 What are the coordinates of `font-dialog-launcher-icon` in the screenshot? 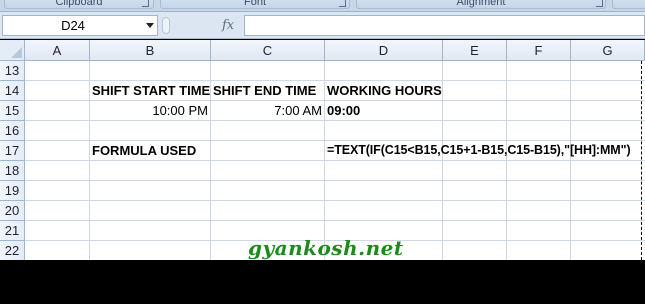 It's located at (342, 3).